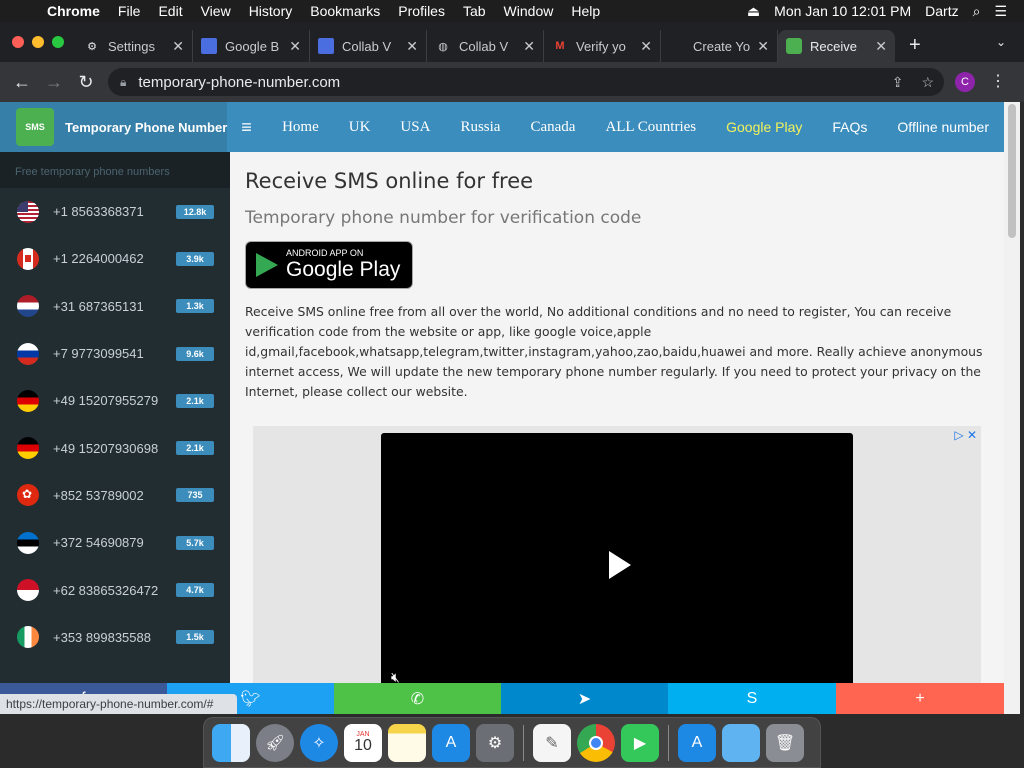 This screenshot has height=768, width=1024. What do you see at coordinates (552, 127) in the screenshot?
I see `nav-canada: Canada` at bounding box center [552, 127].